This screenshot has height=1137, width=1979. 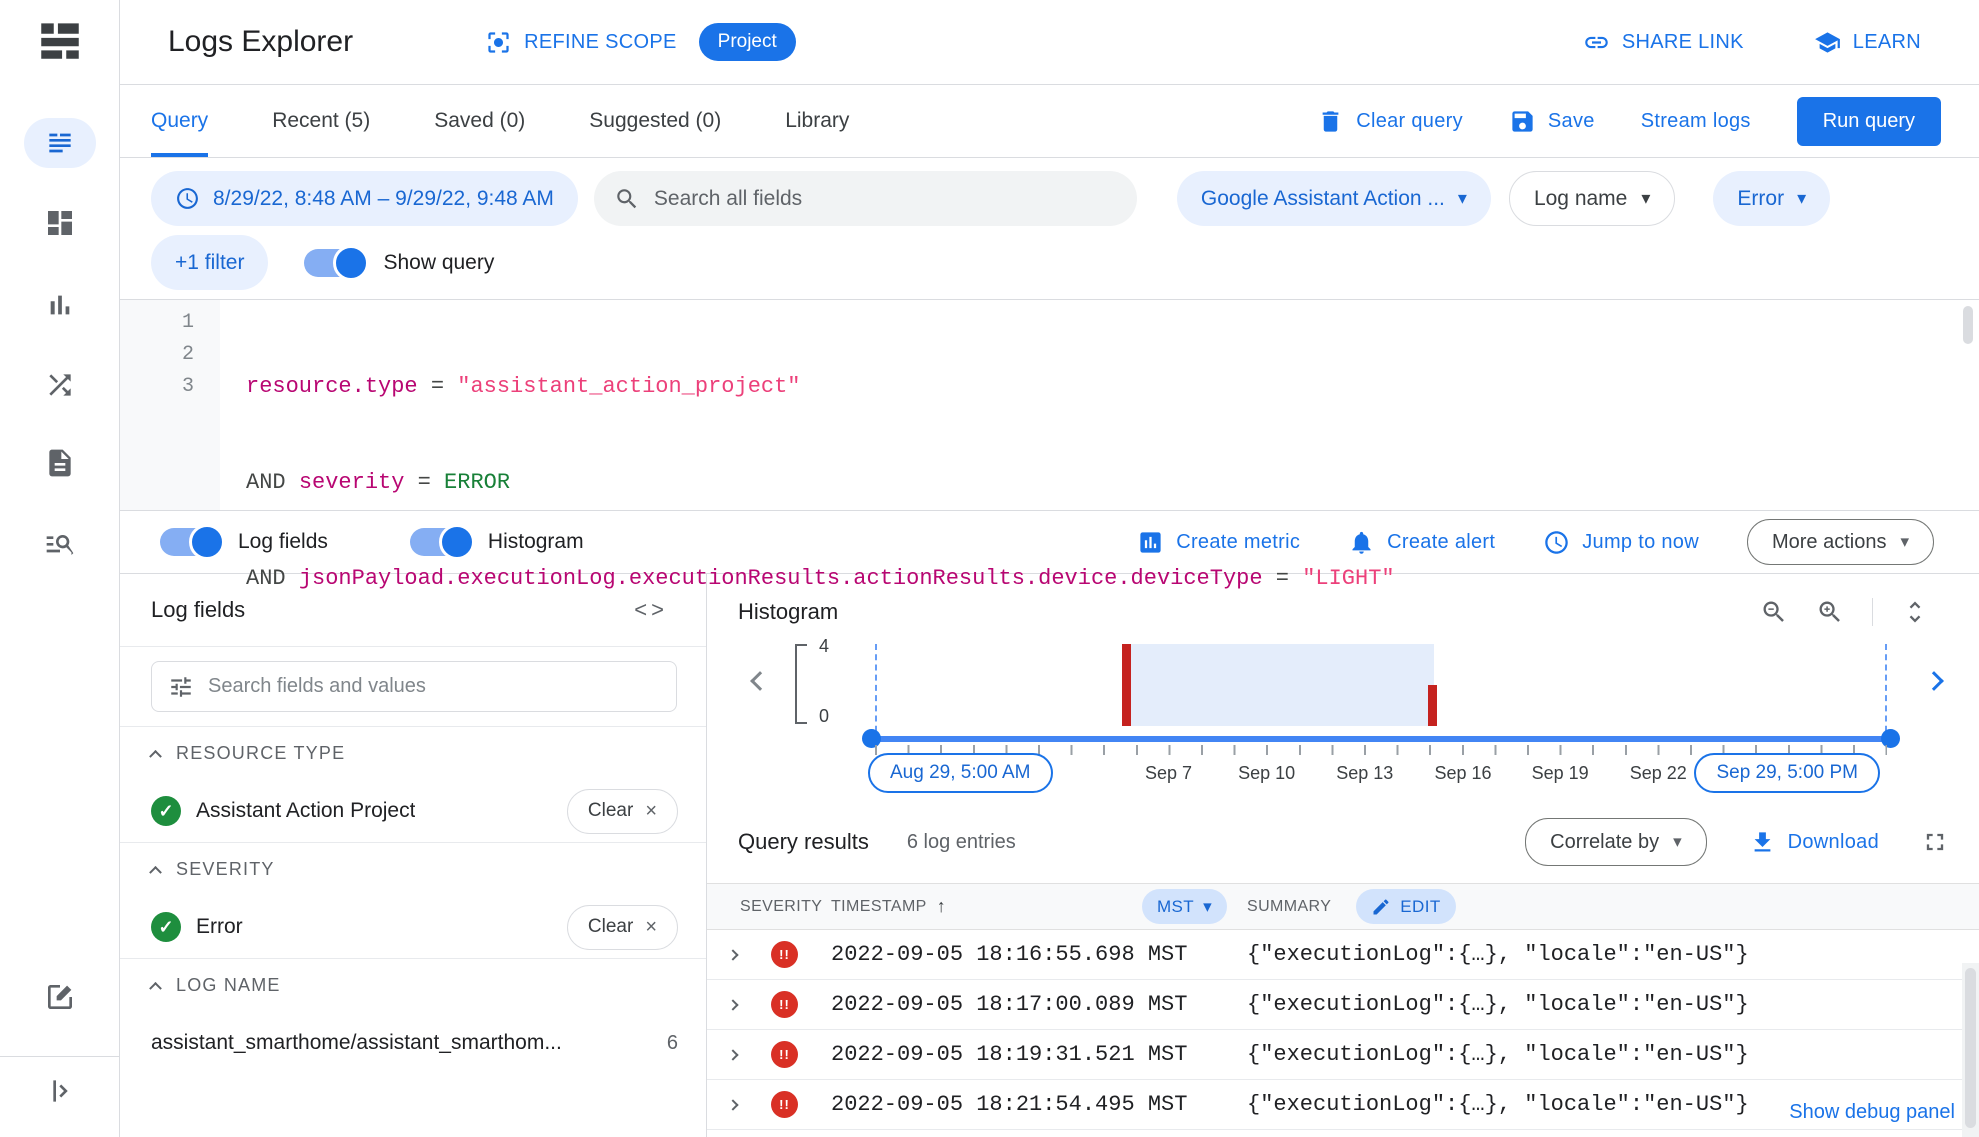 I want to click on run-query-button: Run query, so click(x=1868, y=121).